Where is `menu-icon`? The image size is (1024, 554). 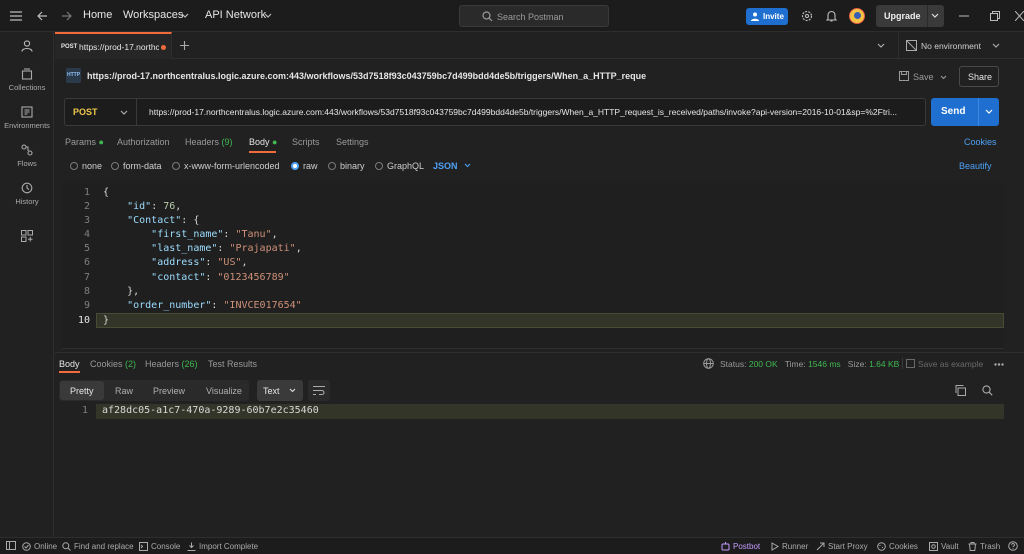
menu-icon is located at coordinates (16, 16).